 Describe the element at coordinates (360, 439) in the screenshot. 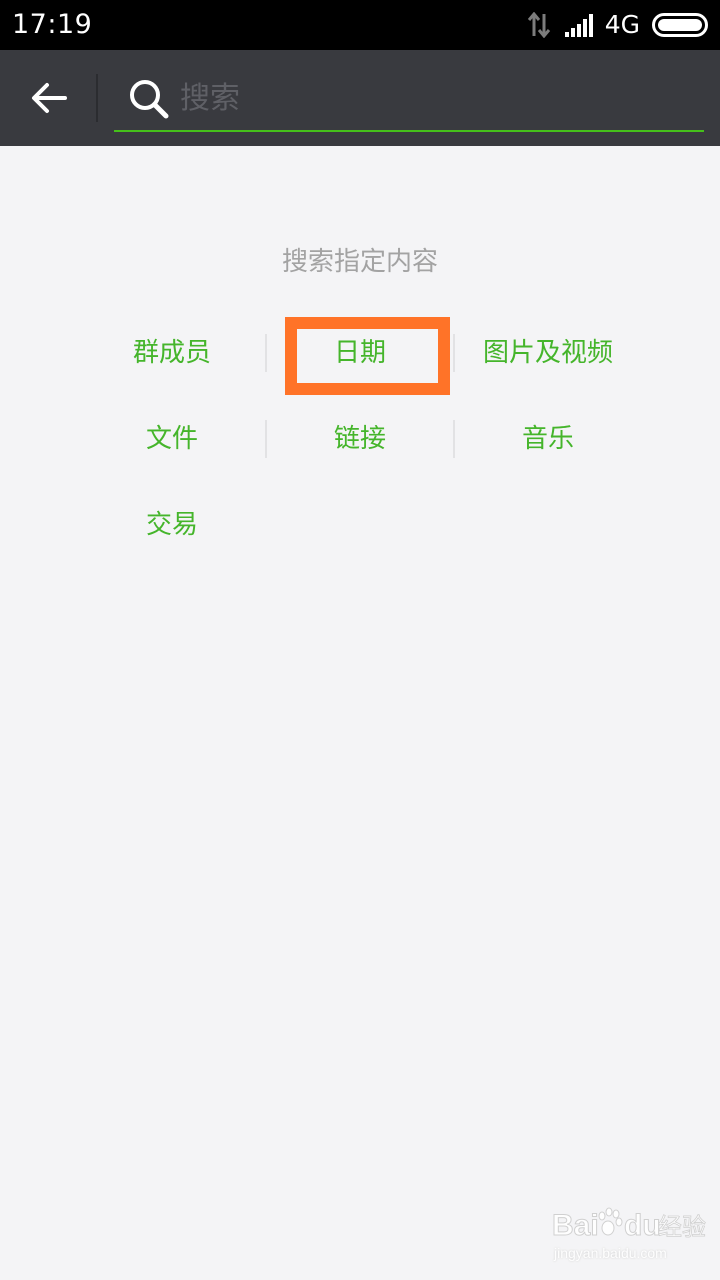

I see `category-links: 链接` at that location.